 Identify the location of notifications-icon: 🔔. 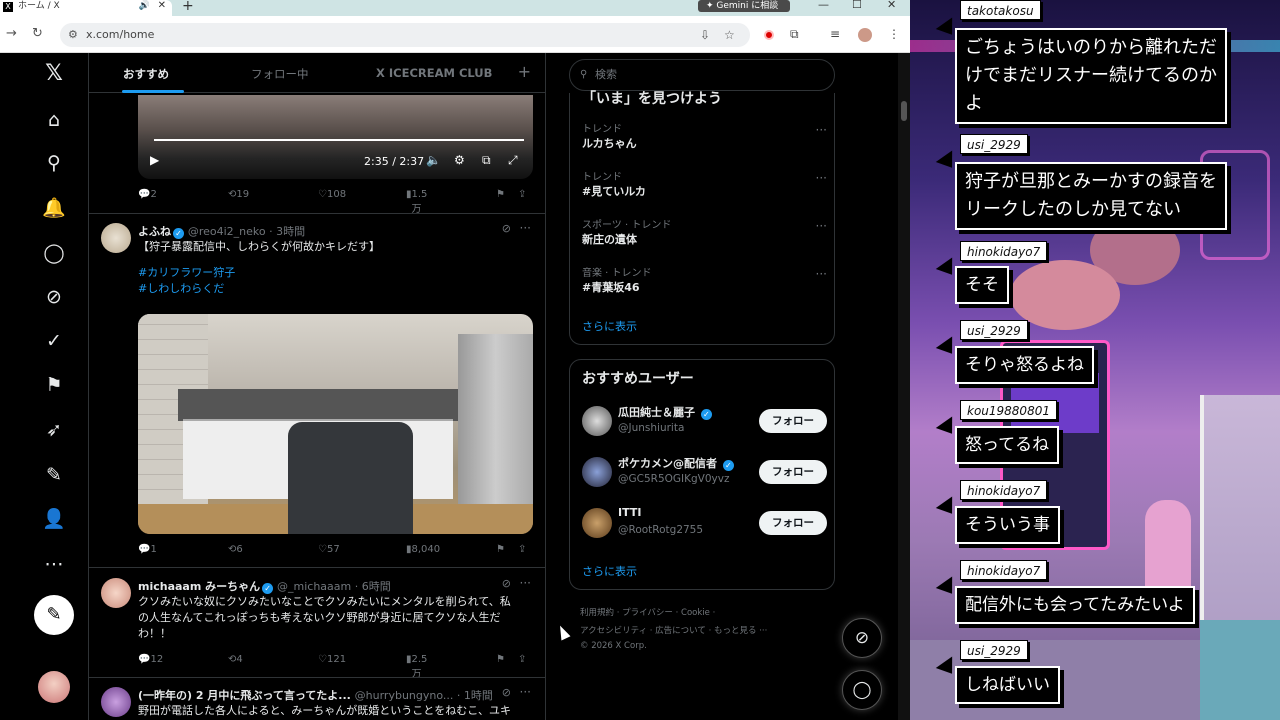
(54, 208).